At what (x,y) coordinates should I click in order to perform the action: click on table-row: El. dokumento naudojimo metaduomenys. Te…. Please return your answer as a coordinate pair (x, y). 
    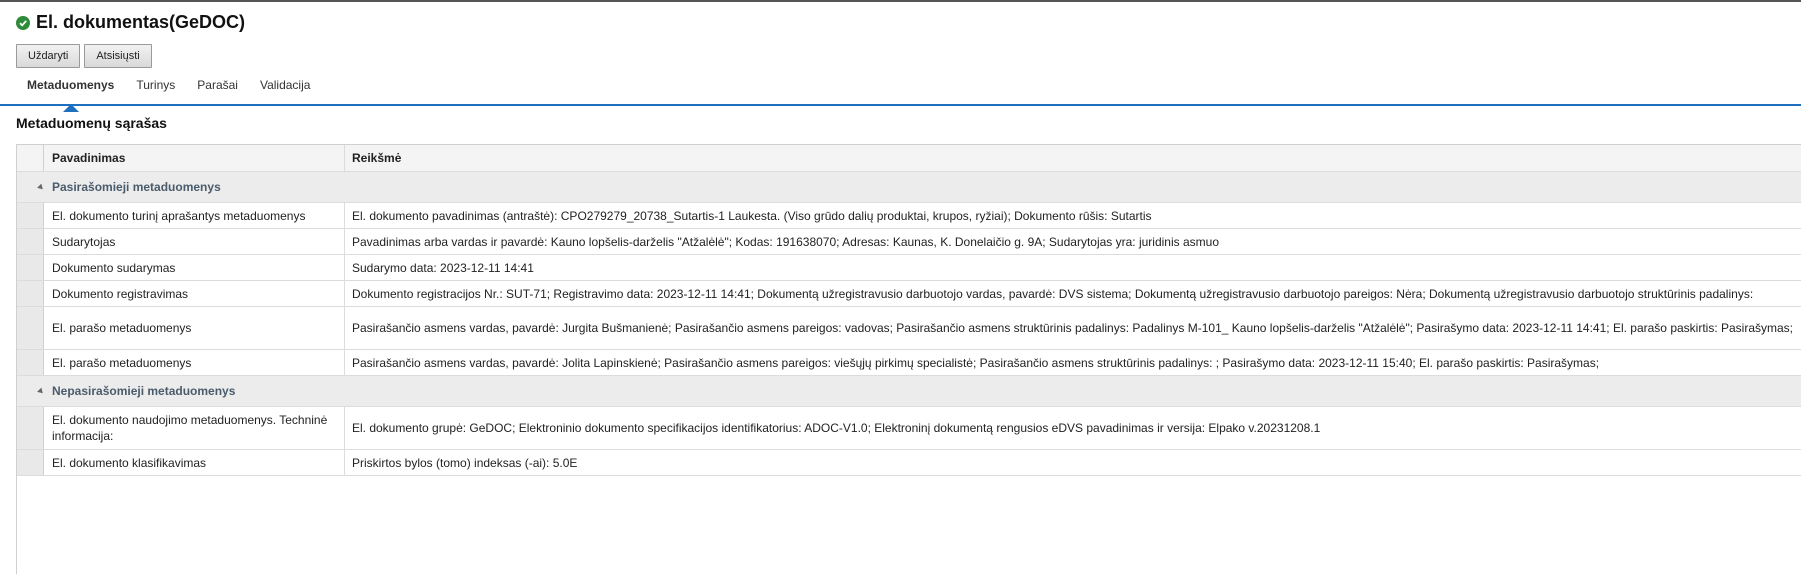
    Looking at the image, I should click on (909, 428).